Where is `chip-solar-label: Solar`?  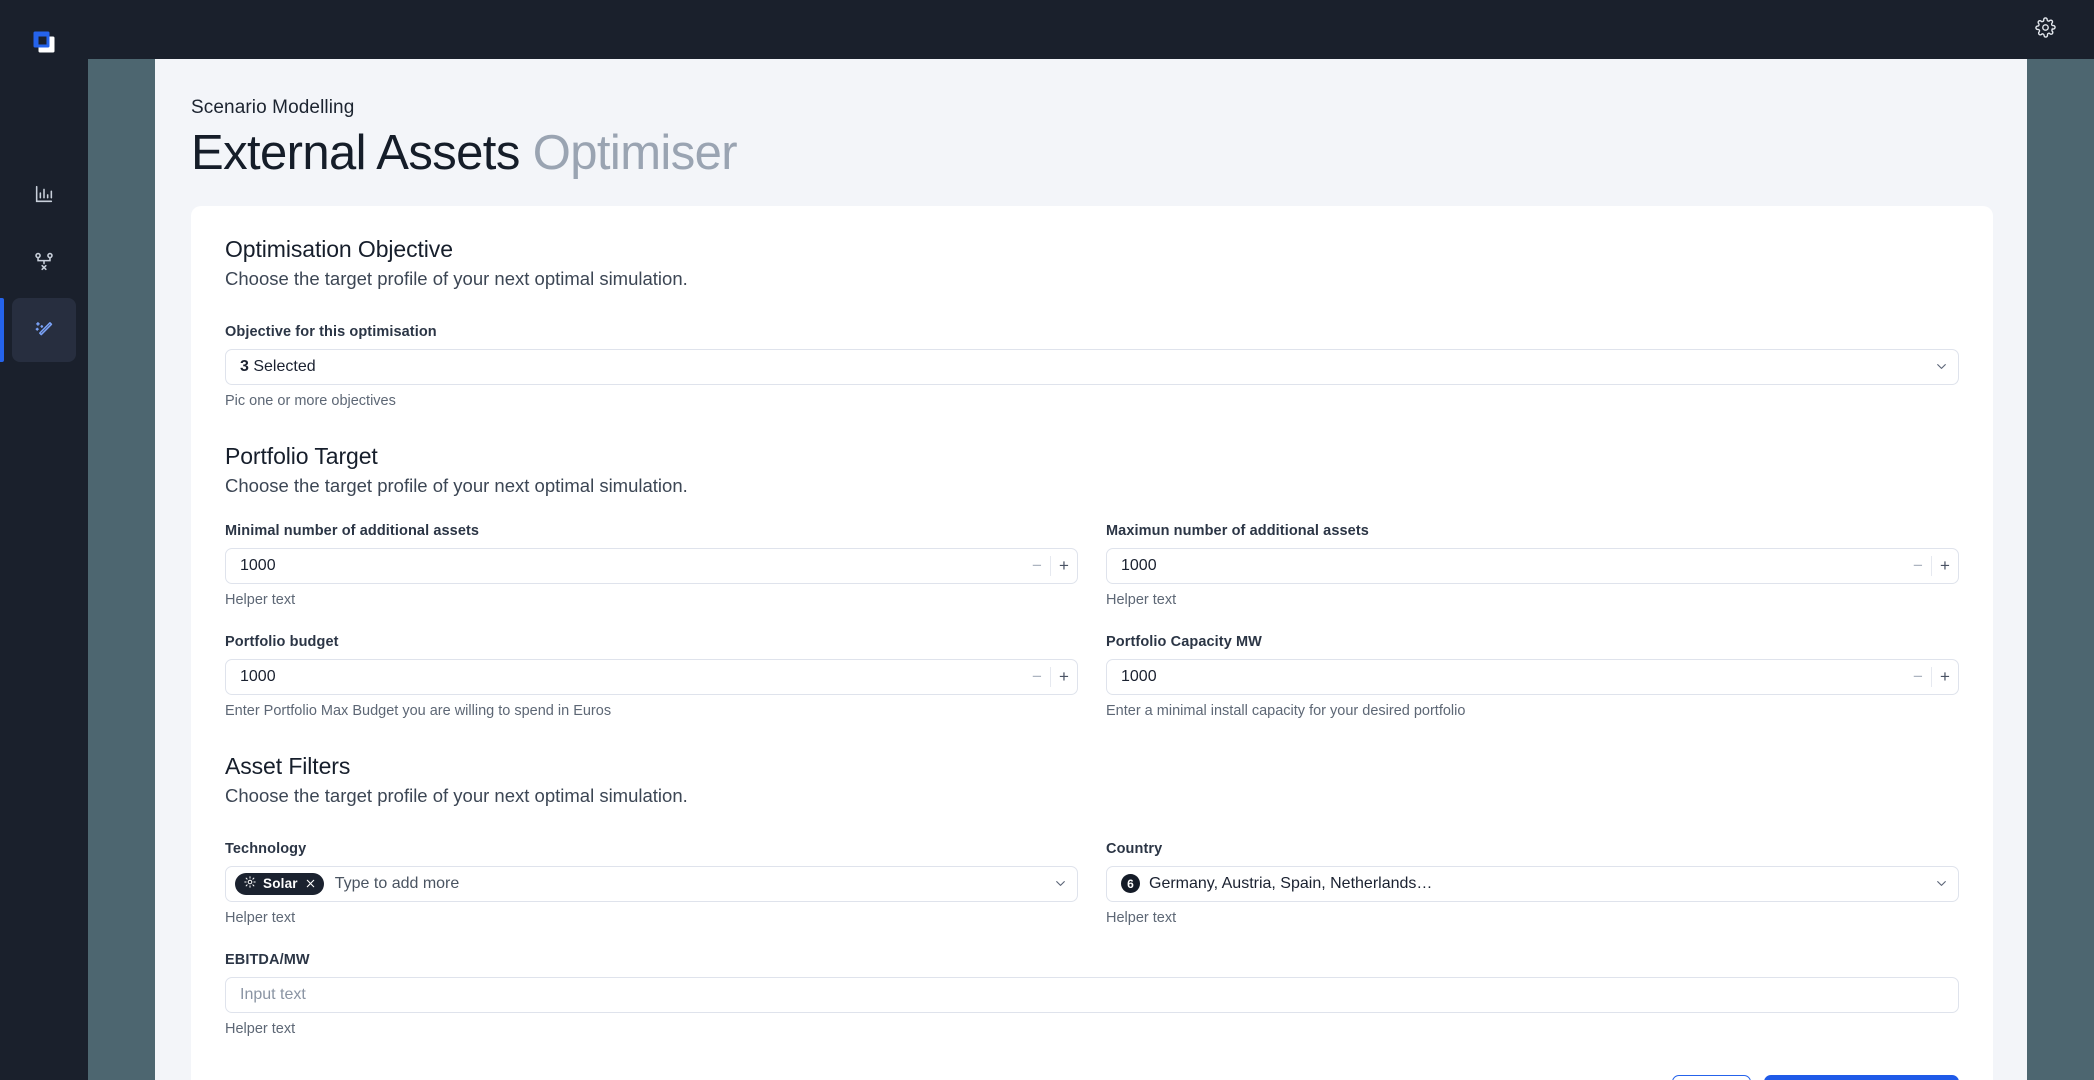 chip-solar-label: Solar is located at coordinates (280, 884).